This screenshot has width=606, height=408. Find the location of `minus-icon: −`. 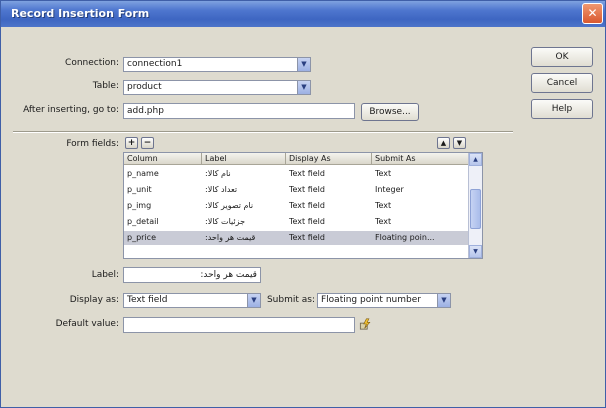

minus-icon: − is located at coordinates (147, 143).